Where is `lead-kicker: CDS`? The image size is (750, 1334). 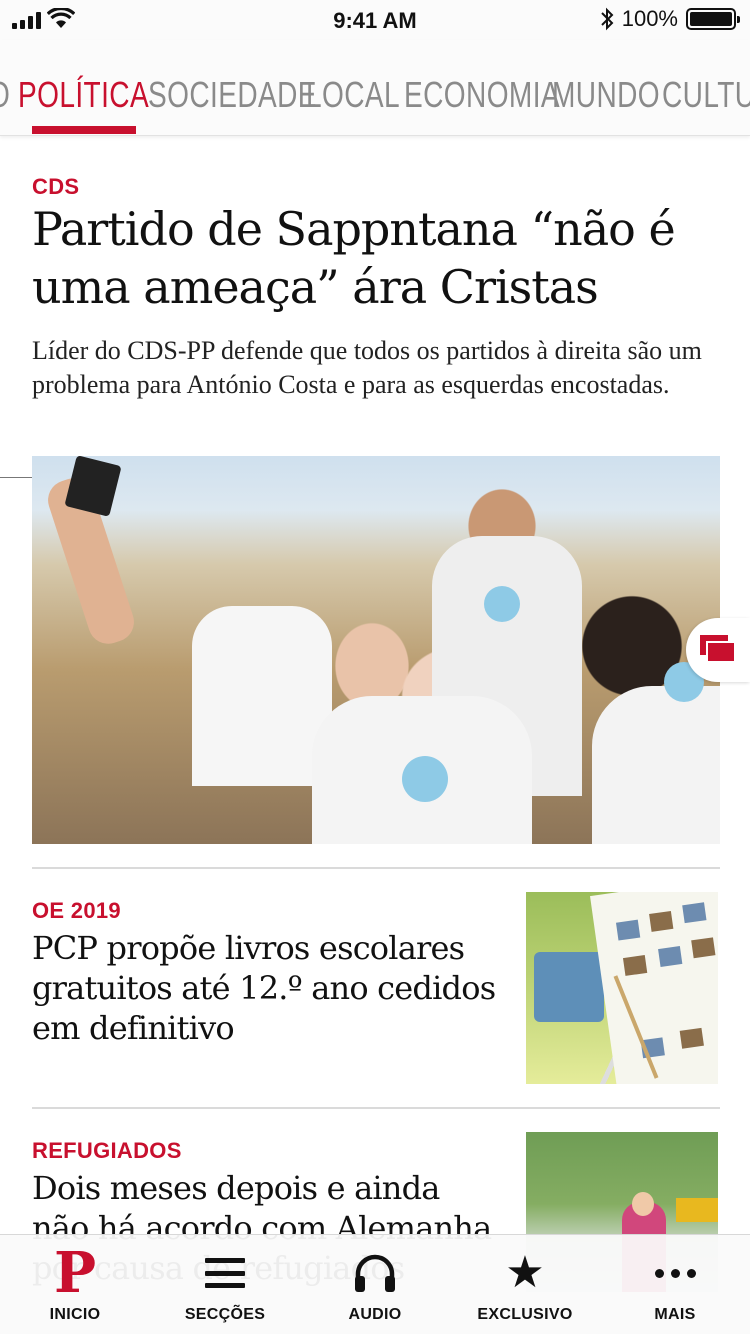 lead-kicker: CDS is located at coordinates (55, 187).